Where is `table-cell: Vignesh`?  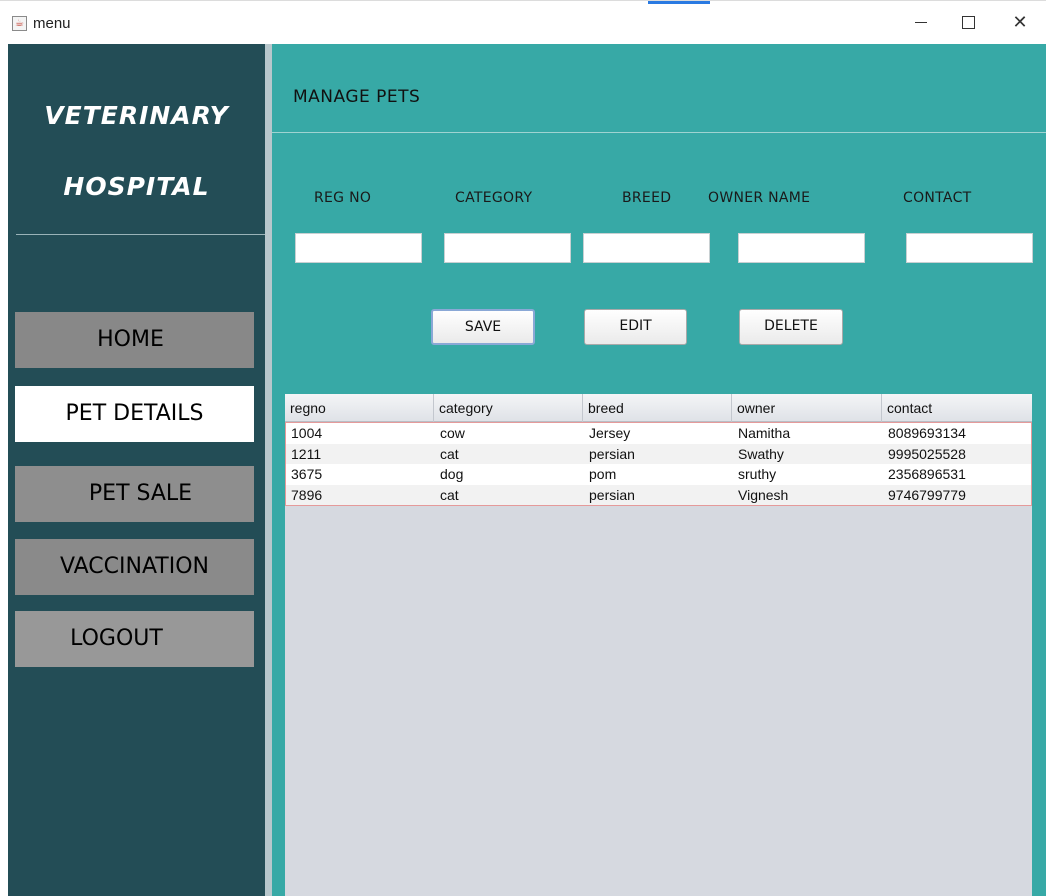
table-cell: Vignesh is located at coordinates (763, 494).